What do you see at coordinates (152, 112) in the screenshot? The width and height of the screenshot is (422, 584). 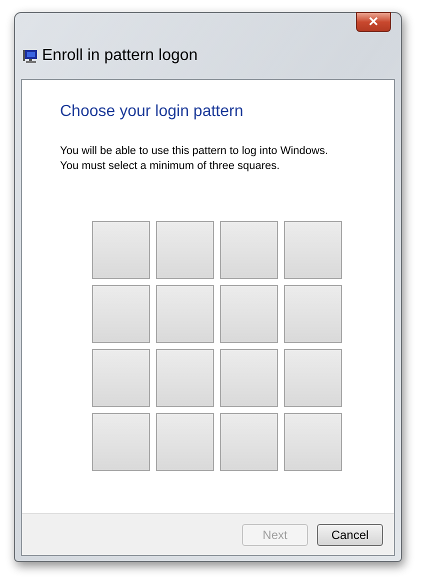 I see `page-heading: Choose your login pattern` at bounding box center [152, 112].